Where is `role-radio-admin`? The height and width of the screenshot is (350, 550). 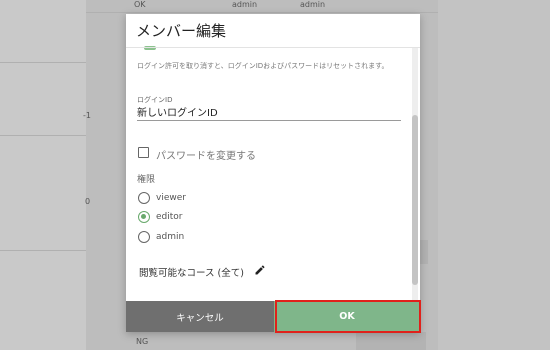 role-radio-admin is located at coordinates (144, 237).